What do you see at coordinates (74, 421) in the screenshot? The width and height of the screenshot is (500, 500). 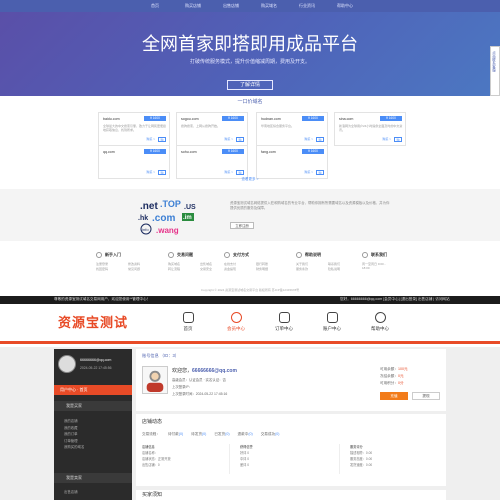 I see `sidebar-item-my-shop: 我的店铺` at bounding box center [74, 421].